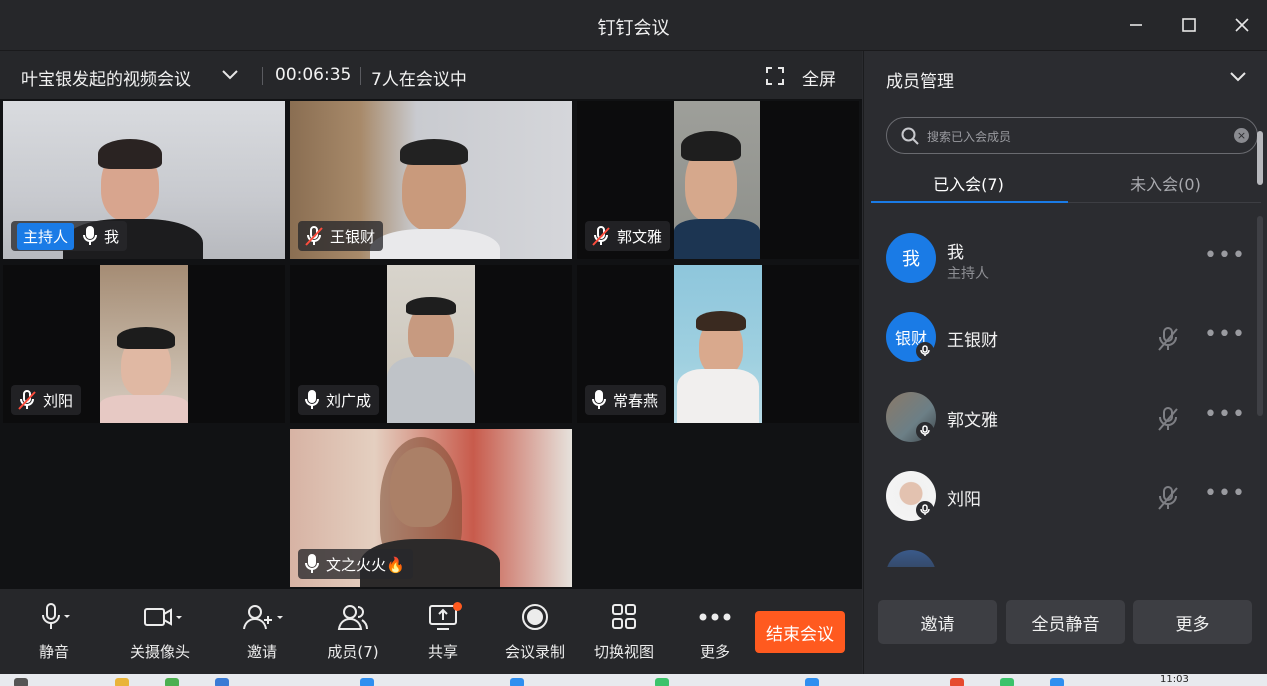 This screenshot has height=686, width=1267. What do you see at coordinates (431, 344) in the screenshot?
I see `video-tile-liuguangcheng: 刘广成` at bounding box center [431, 344].